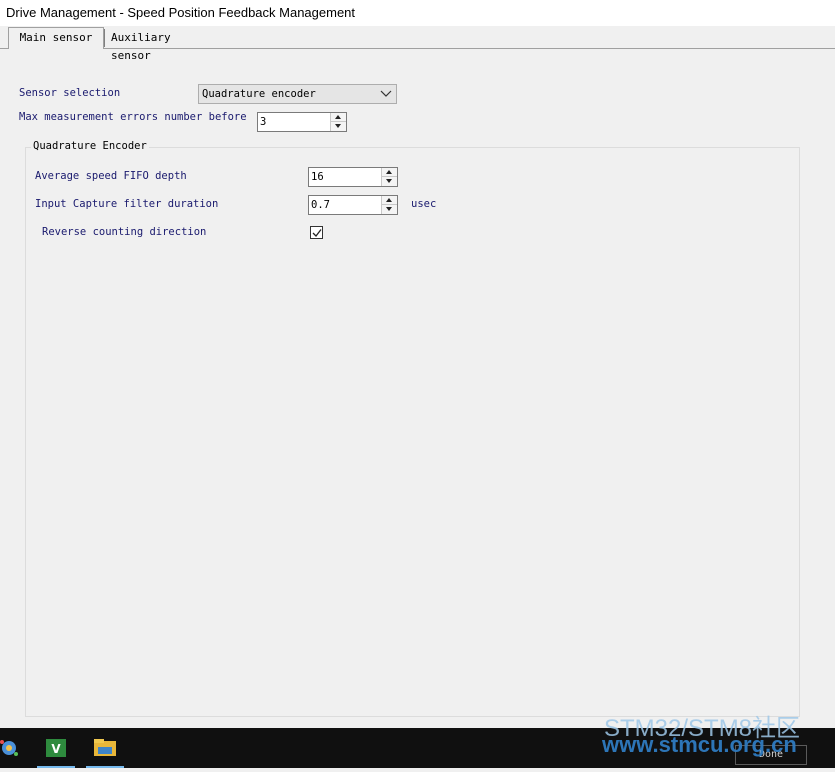  I want to click on reverse-direction-checkbox, so click(316, 232).